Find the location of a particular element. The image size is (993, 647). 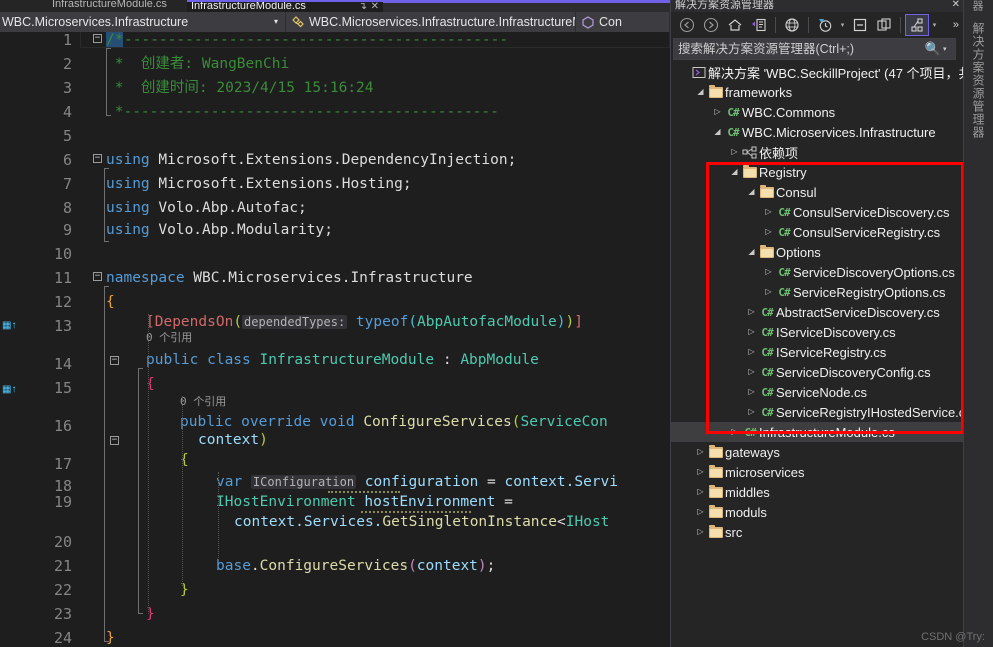

solution-explorer-view-icon is located at coordinates (917, 25).